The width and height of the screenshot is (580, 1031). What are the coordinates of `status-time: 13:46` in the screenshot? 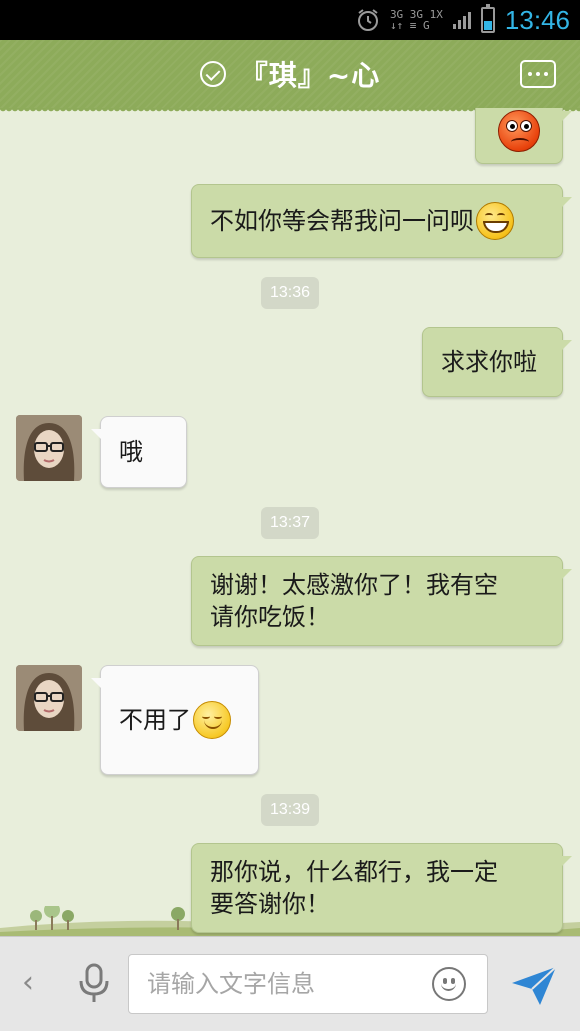 It's located at (537, 19).